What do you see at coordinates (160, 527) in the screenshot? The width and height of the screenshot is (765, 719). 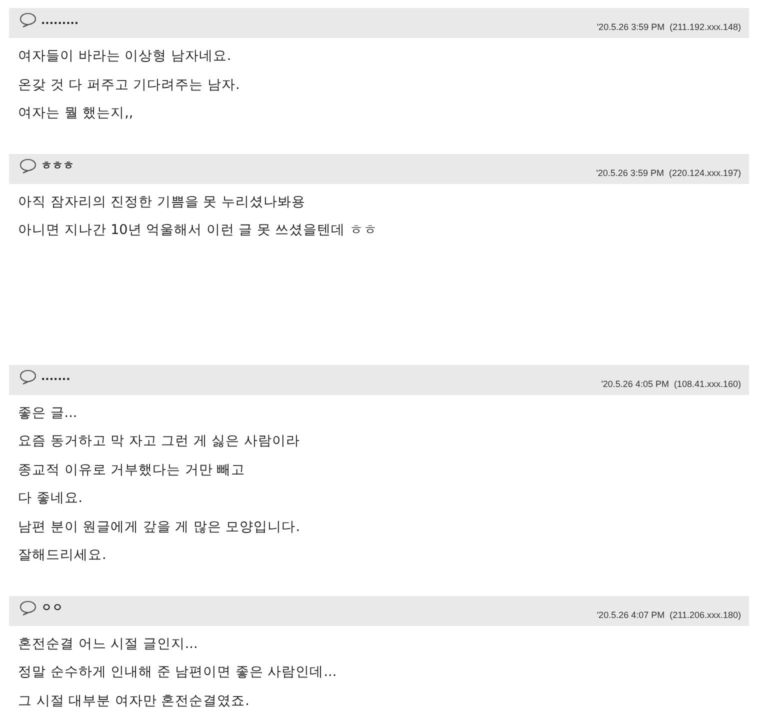 I see `comment-text-line: 남편 분이 원글에게 갚을 게 많은 모양입니다.` at bounding box center [160, 527].